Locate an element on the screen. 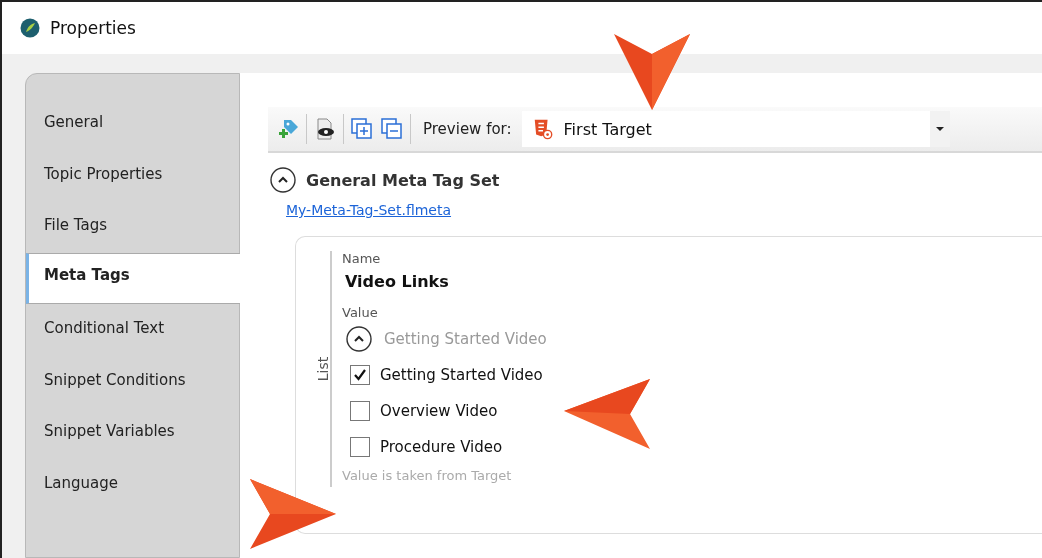 The width and height of the screenshot is (1042, 558). target-dropdown: First Target is located at coordinates (735, 129).